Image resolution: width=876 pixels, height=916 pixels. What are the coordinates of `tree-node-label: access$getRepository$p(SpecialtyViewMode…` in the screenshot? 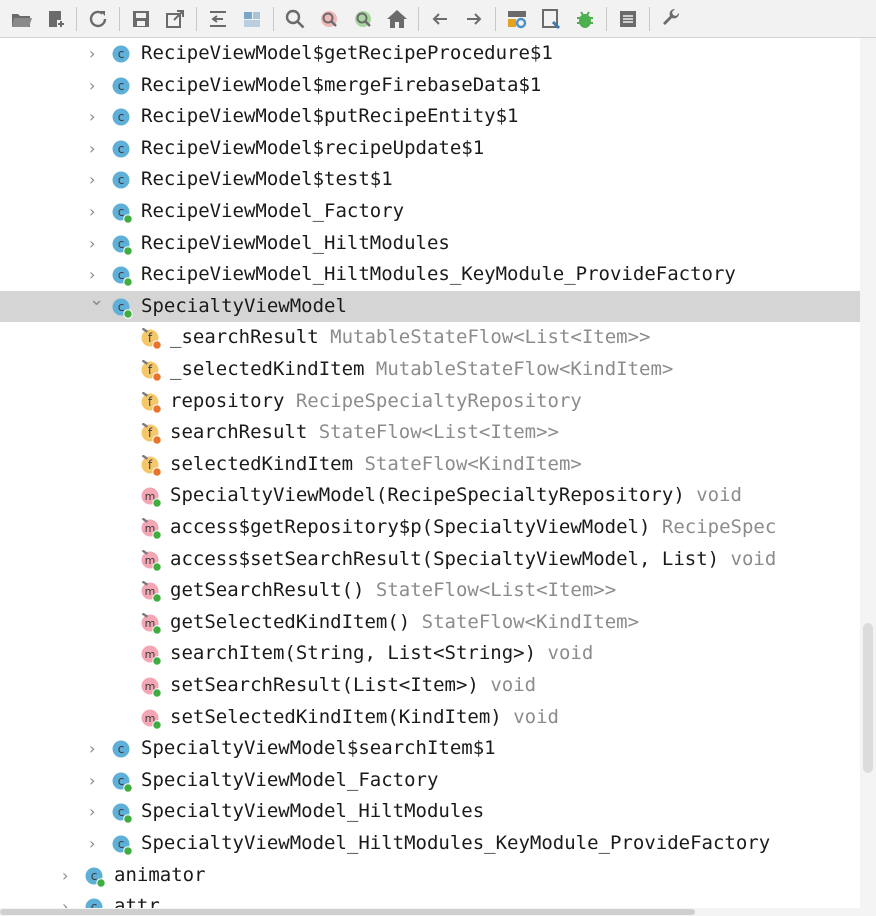 It's located at (473, 527).